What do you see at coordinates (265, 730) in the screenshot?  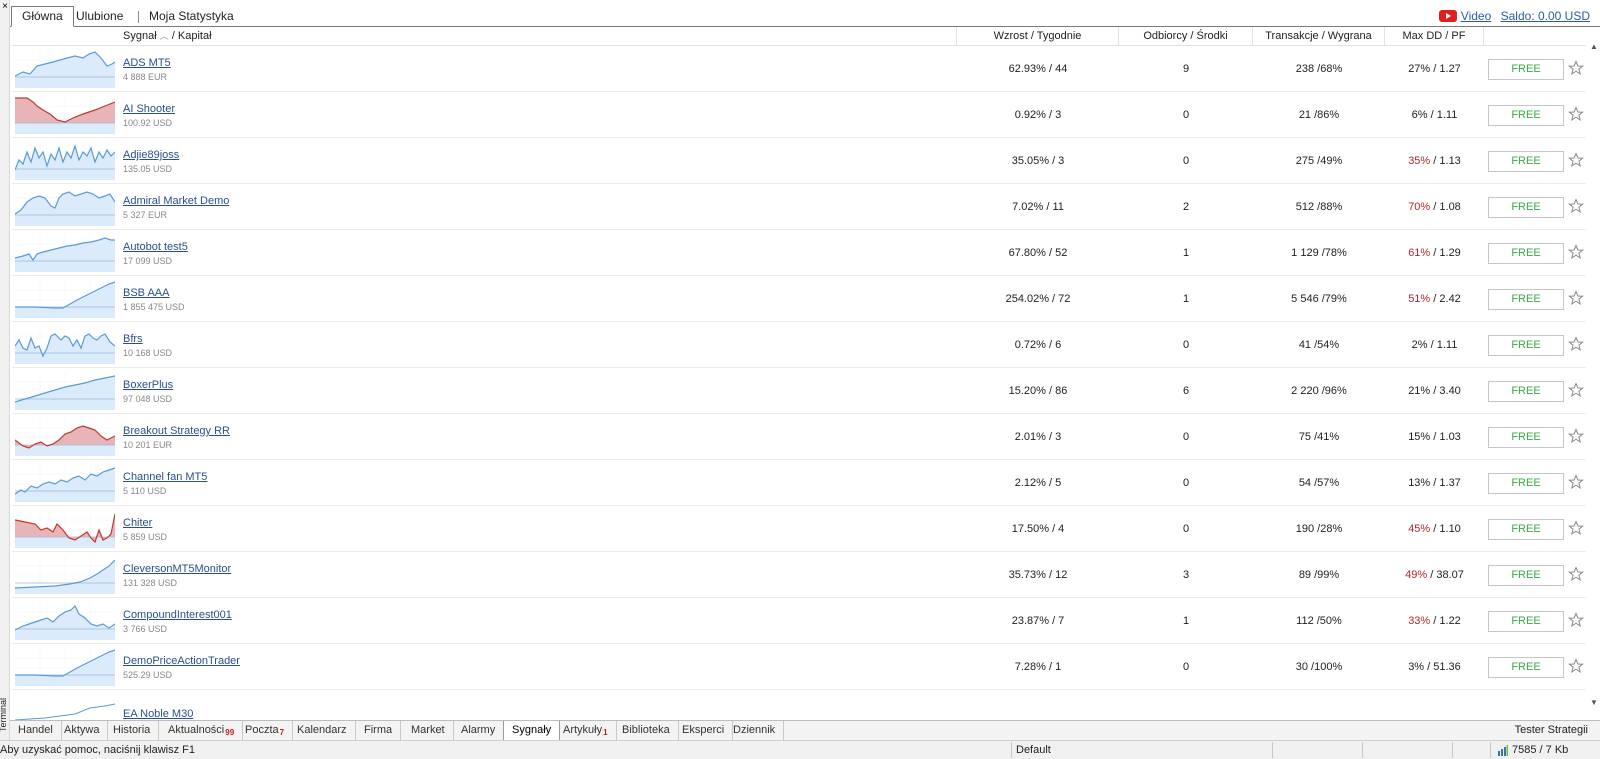 I see `bottom-tab-poczta: Poczta7` at bounding box center [265, 730].